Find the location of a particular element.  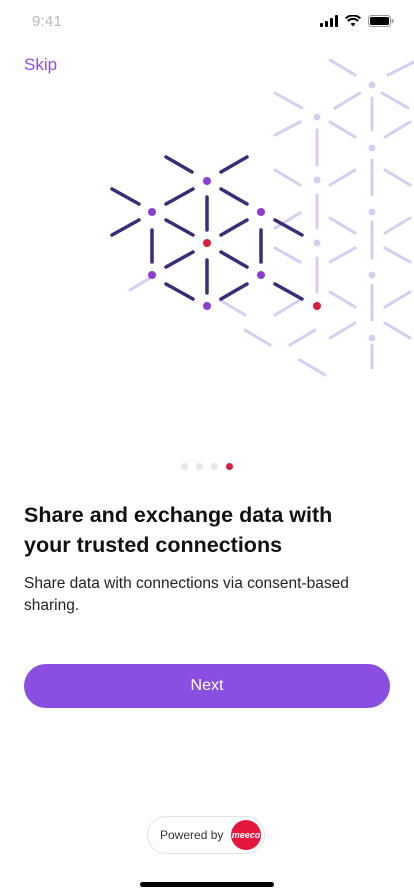

powered-by-badge: Powered by meeco is located at coordinates (206, 835).